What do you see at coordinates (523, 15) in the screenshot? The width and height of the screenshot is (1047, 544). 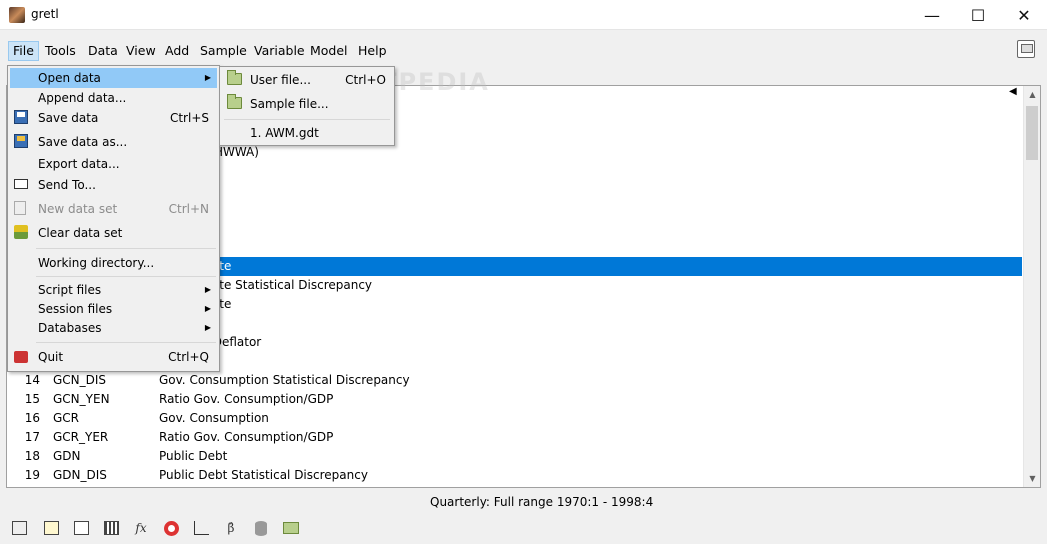 I see `title-bar: gretl — ☐ ✕` at bounding box center [523, 15].